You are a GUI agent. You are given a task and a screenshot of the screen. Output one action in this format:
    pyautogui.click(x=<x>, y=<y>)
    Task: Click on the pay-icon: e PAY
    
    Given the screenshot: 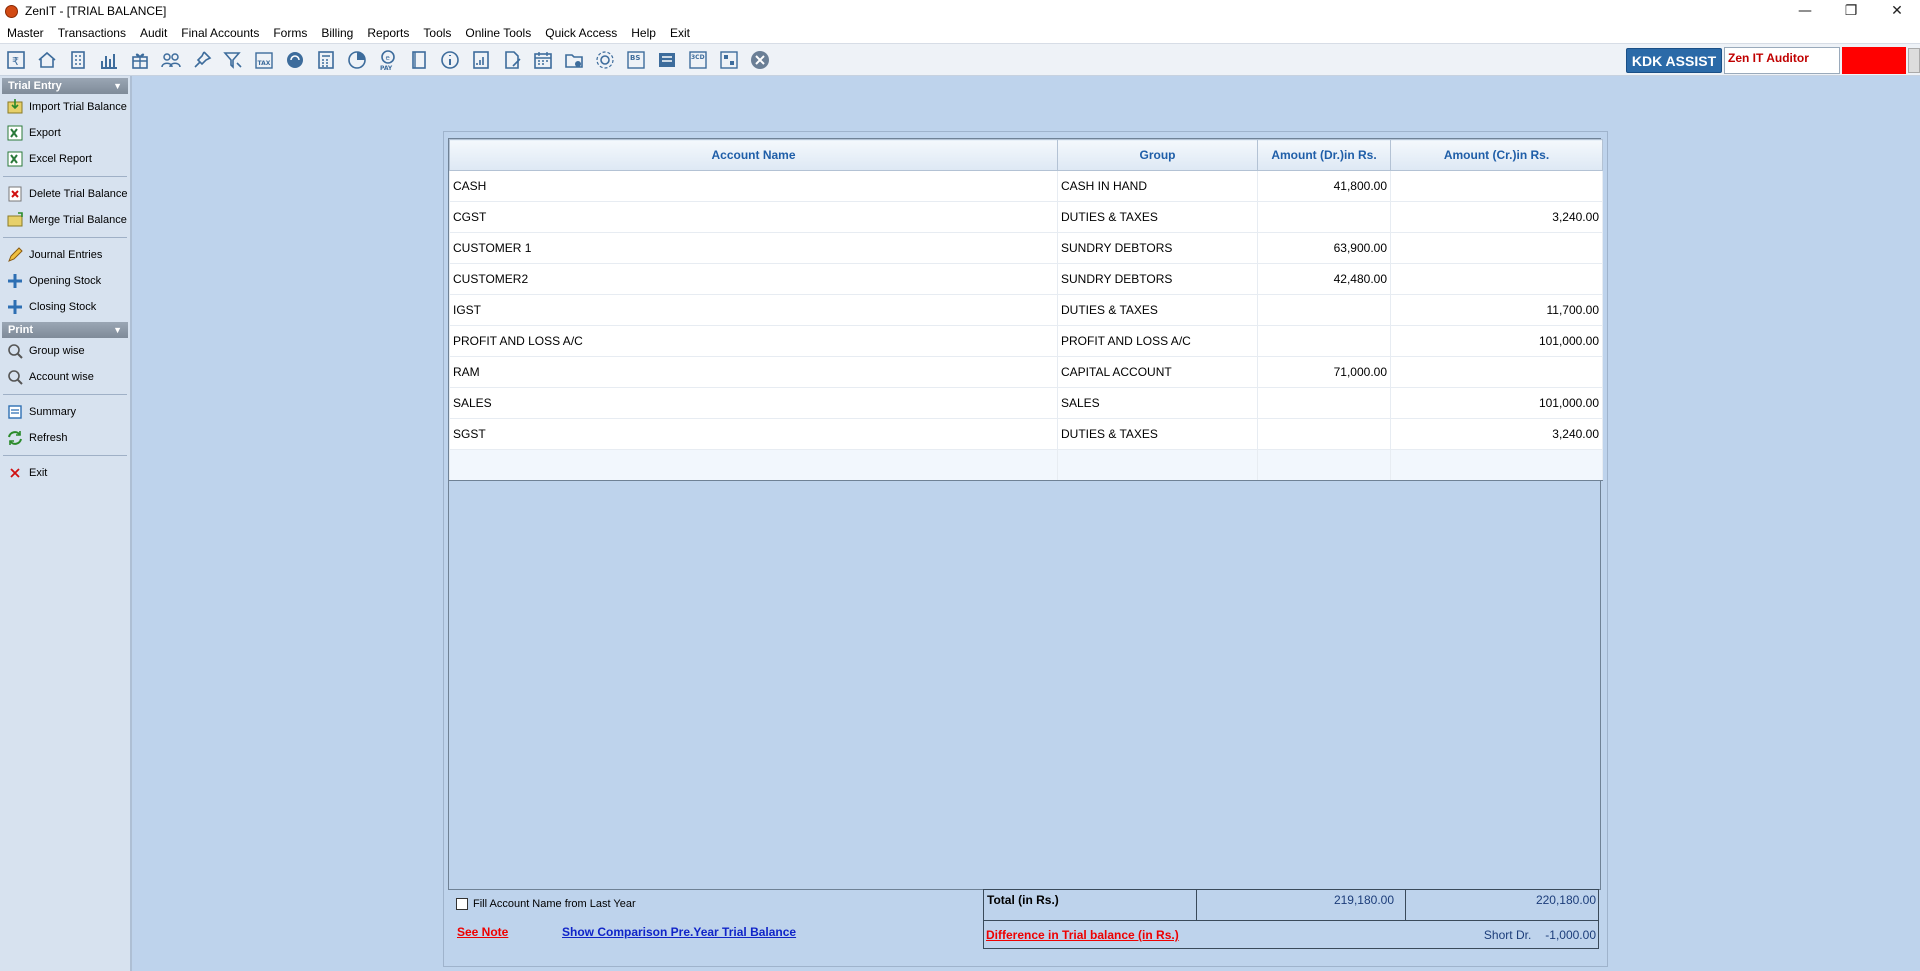 What is the action you would take?
    pyautogui.click(x=388, y=60)
    